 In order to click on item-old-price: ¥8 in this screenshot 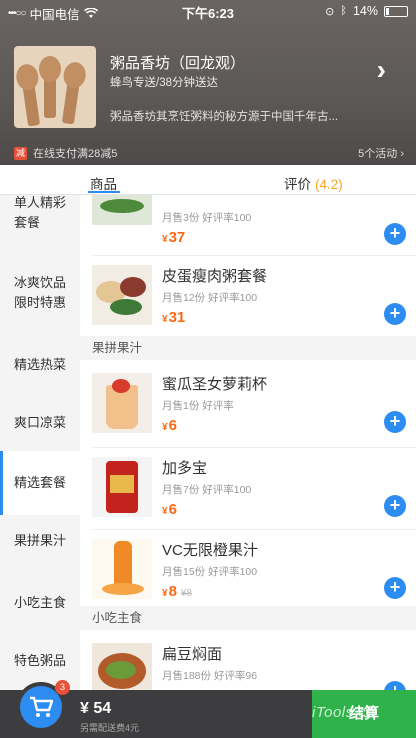, I will do `click(186, 593)`.